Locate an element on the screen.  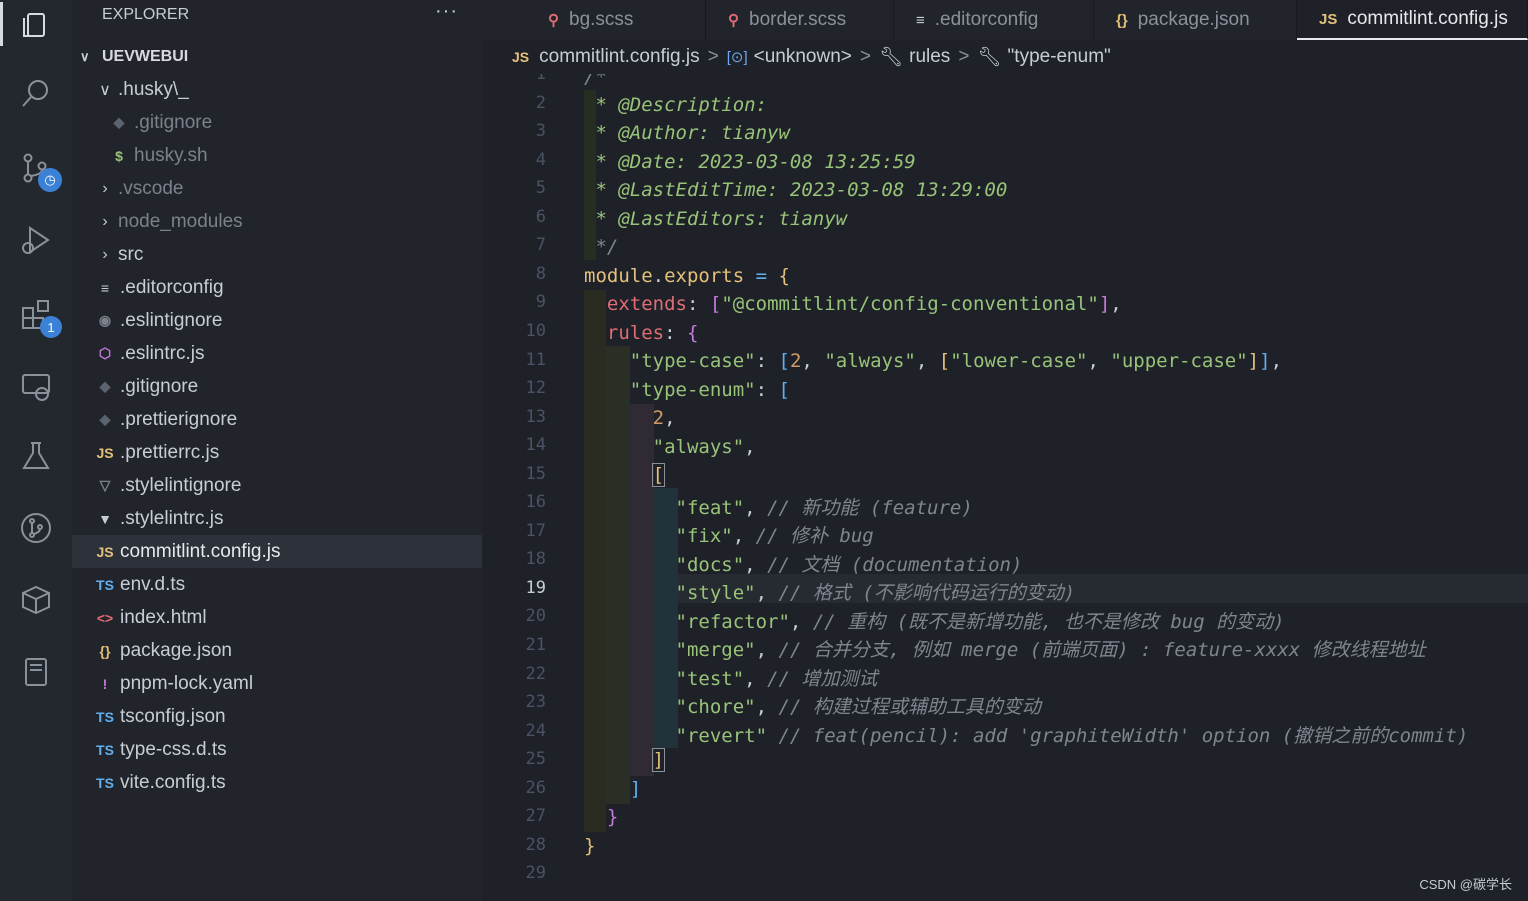
more-actions-icon: ··· is located at coordinates (446, 11).